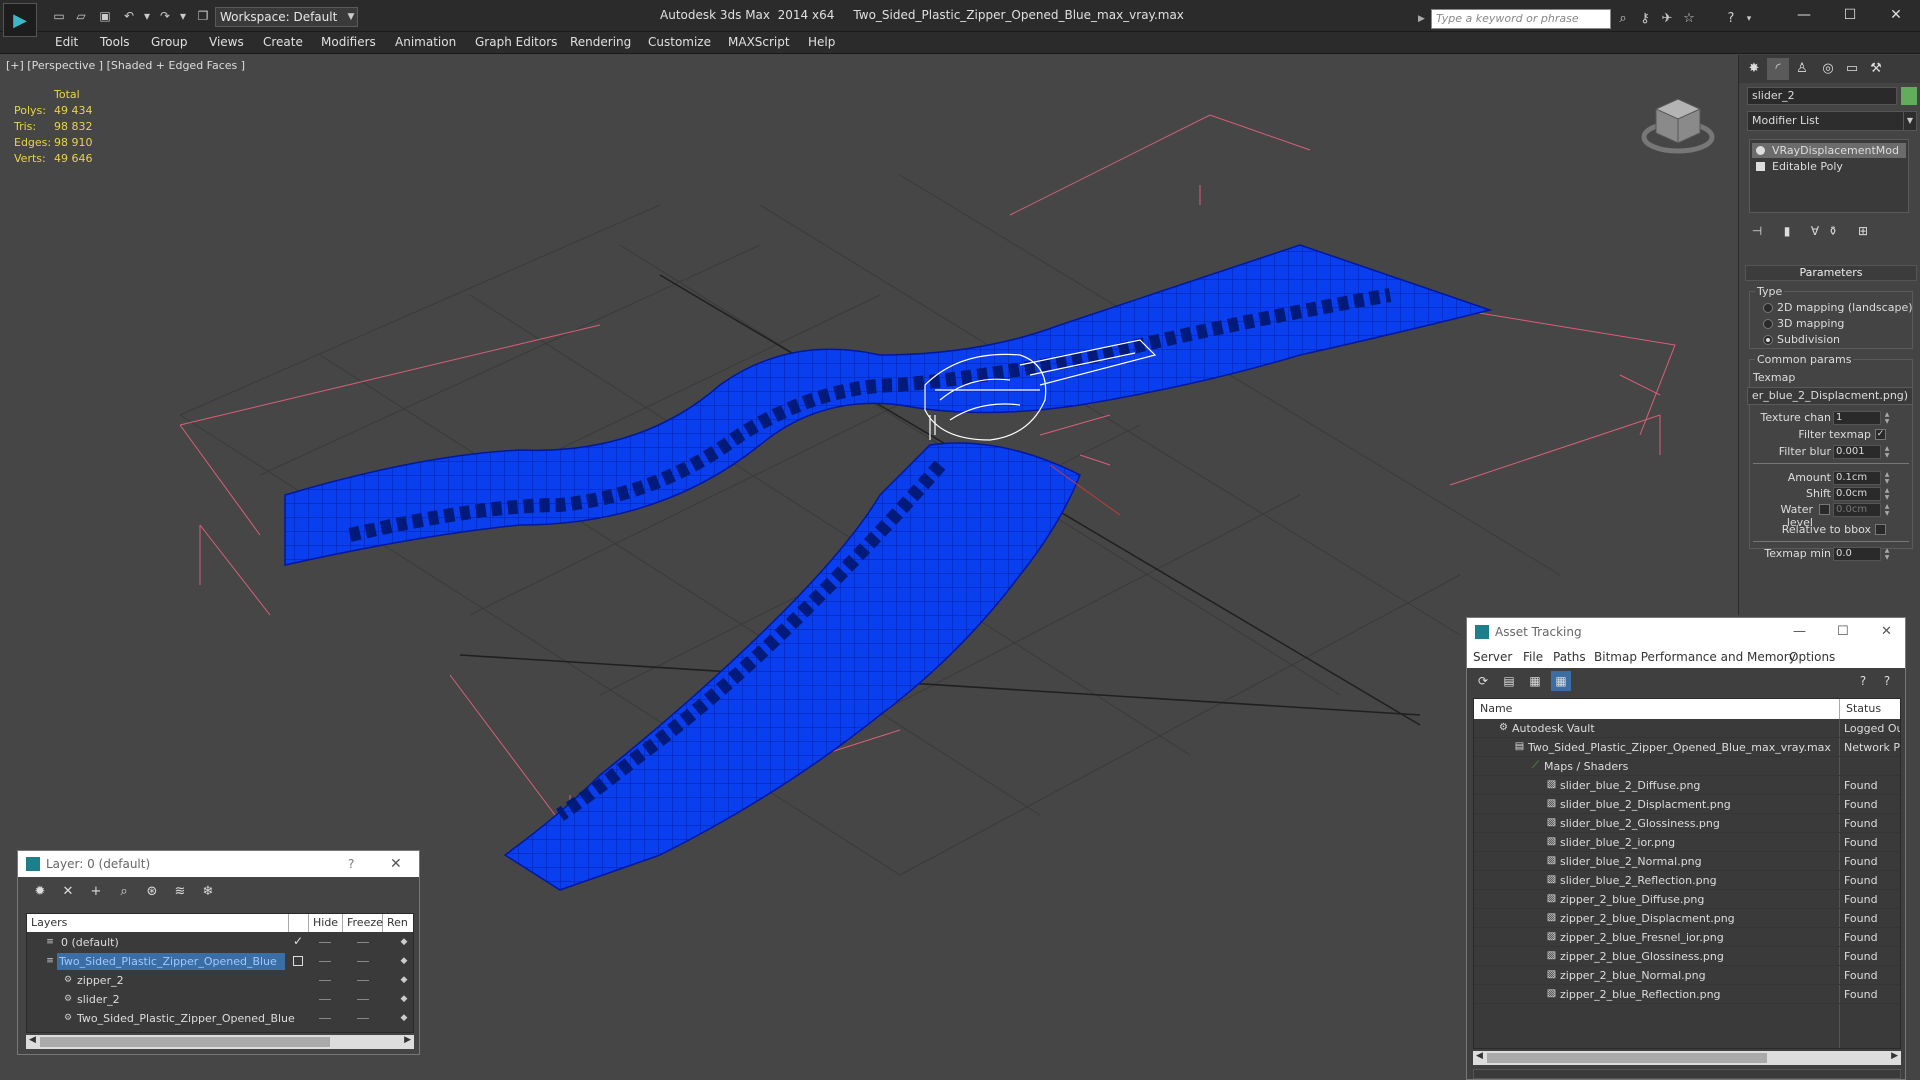 Image resolution: width=1920 pixels, height=1080 pixels. I want to click on table-row: ≡ 0 (default) ✓ ◆, so click(220, 942).